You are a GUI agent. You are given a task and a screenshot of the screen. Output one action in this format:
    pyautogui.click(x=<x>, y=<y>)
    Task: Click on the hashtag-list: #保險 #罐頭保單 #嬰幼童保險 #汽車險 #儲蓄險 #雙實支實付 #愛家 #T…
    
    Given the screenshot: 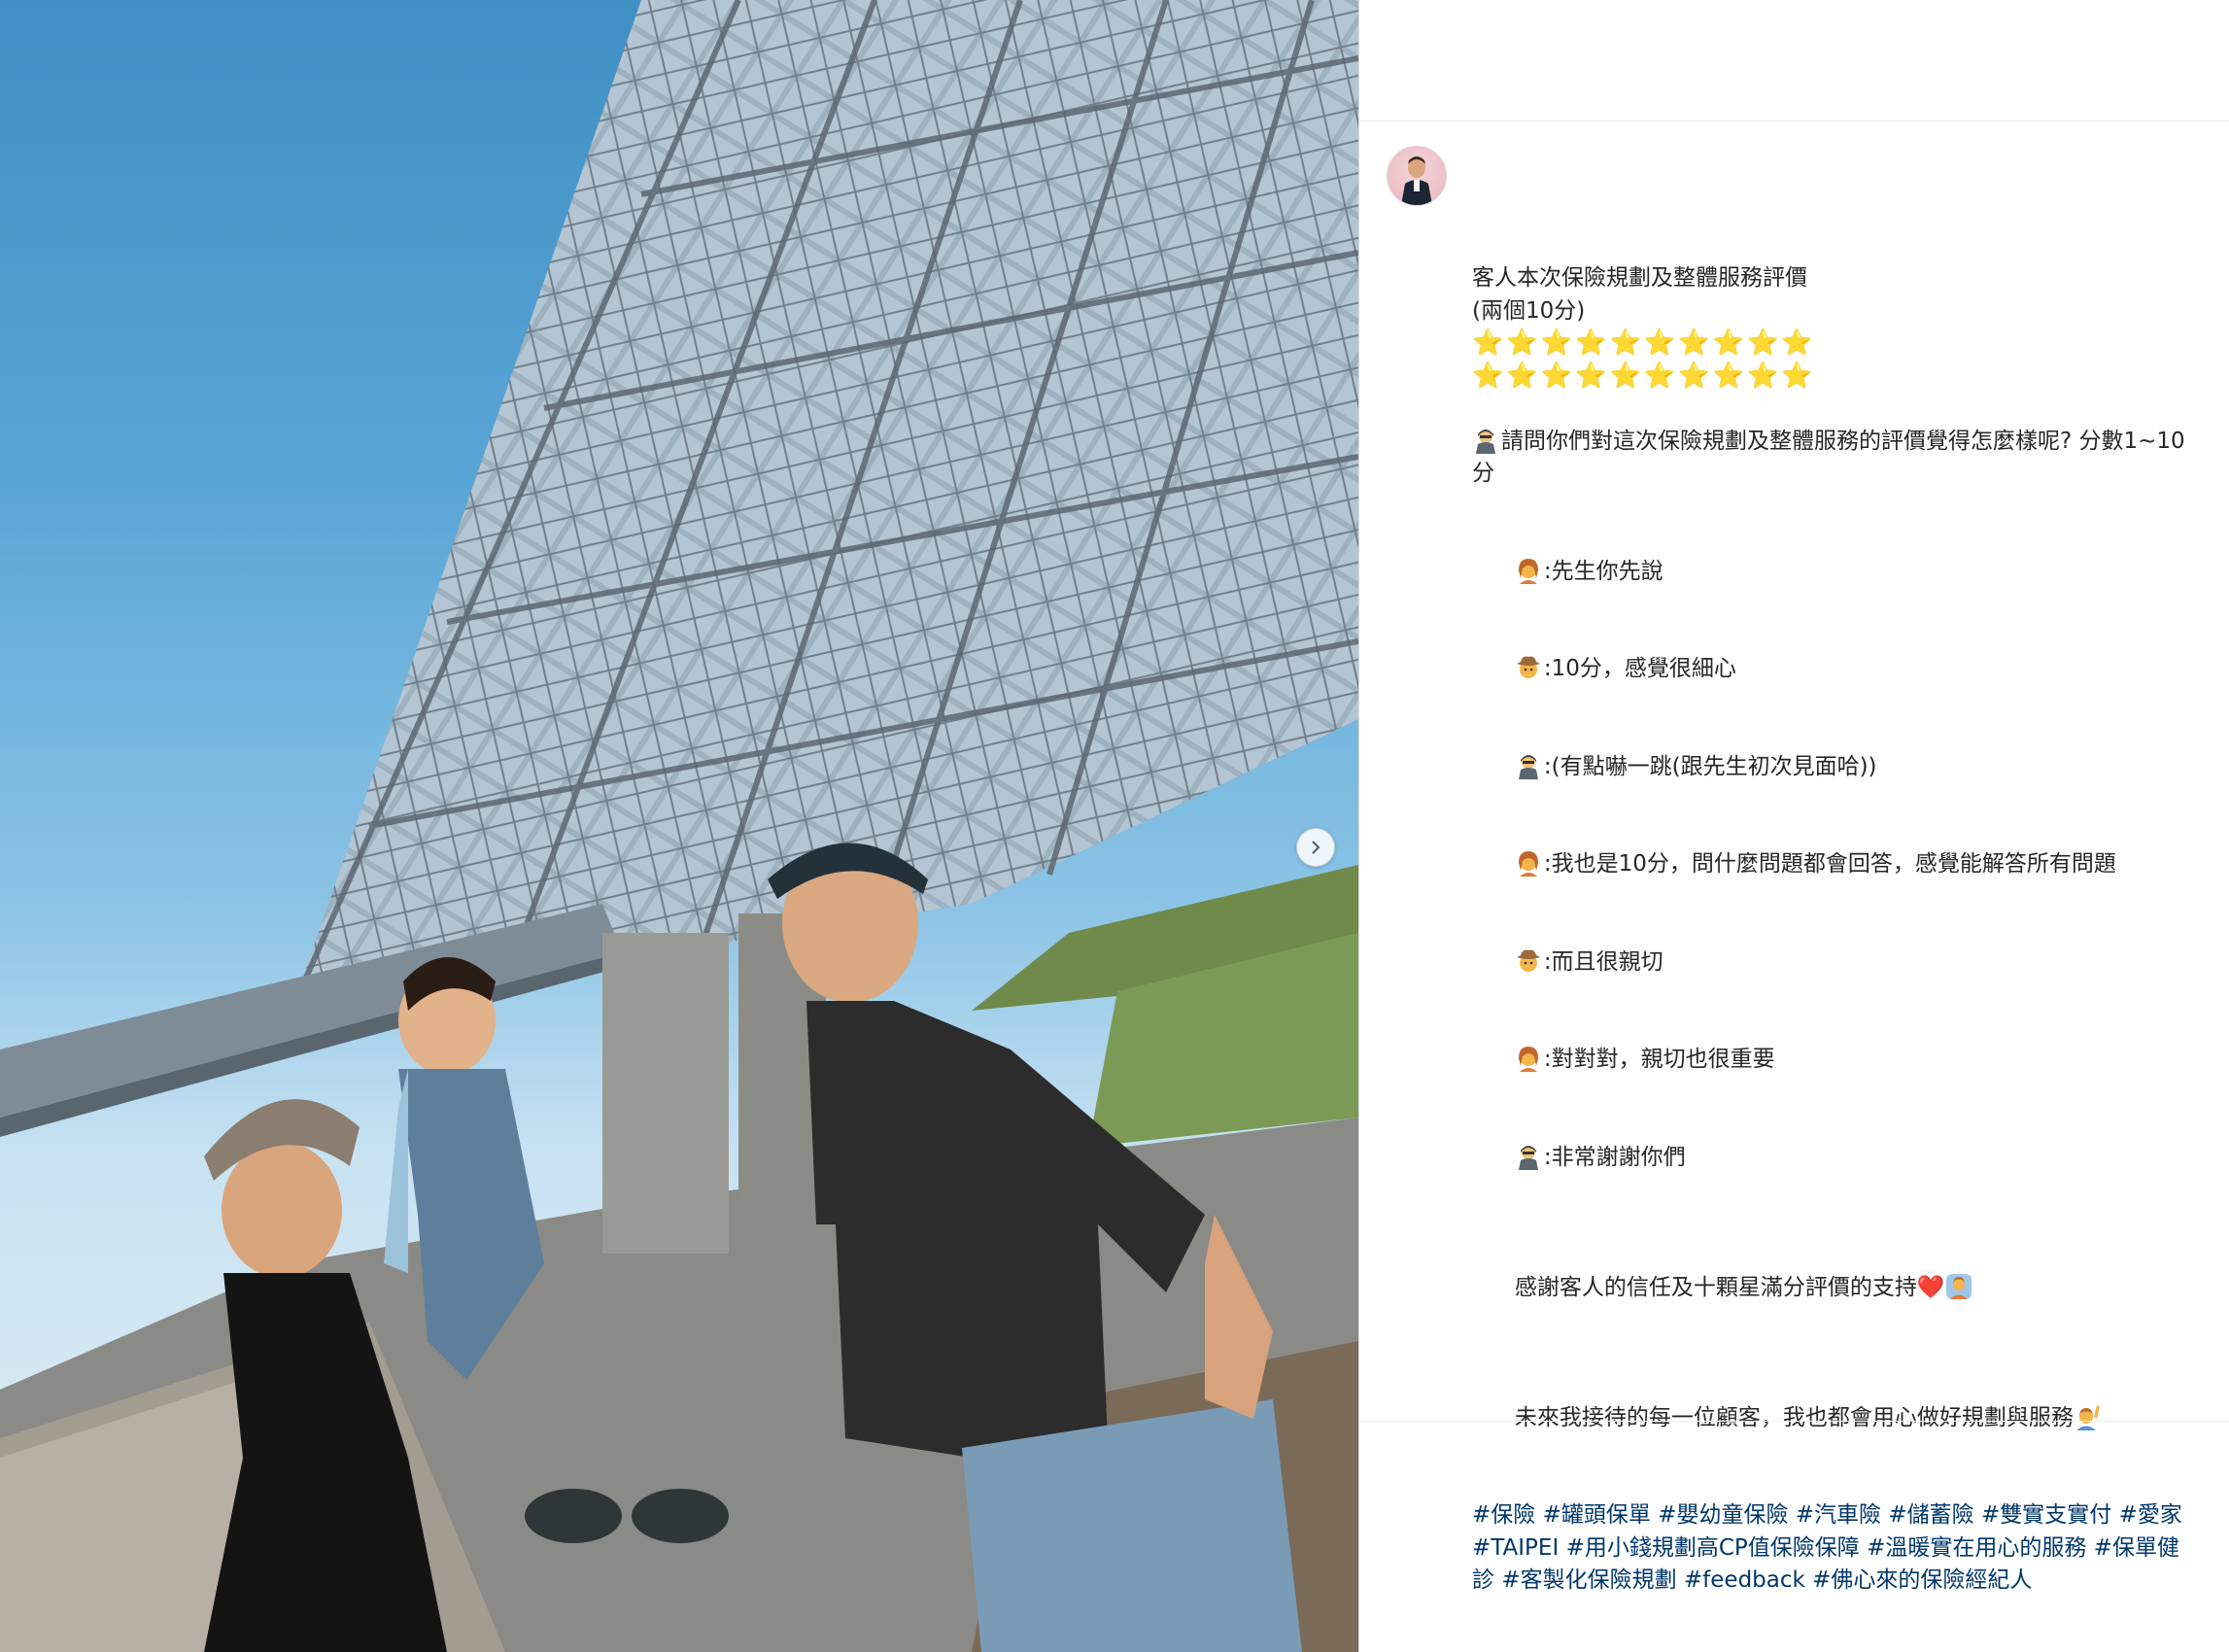 What is the action you would take?
    pyautogui.click(x=1831, y=1549)
    